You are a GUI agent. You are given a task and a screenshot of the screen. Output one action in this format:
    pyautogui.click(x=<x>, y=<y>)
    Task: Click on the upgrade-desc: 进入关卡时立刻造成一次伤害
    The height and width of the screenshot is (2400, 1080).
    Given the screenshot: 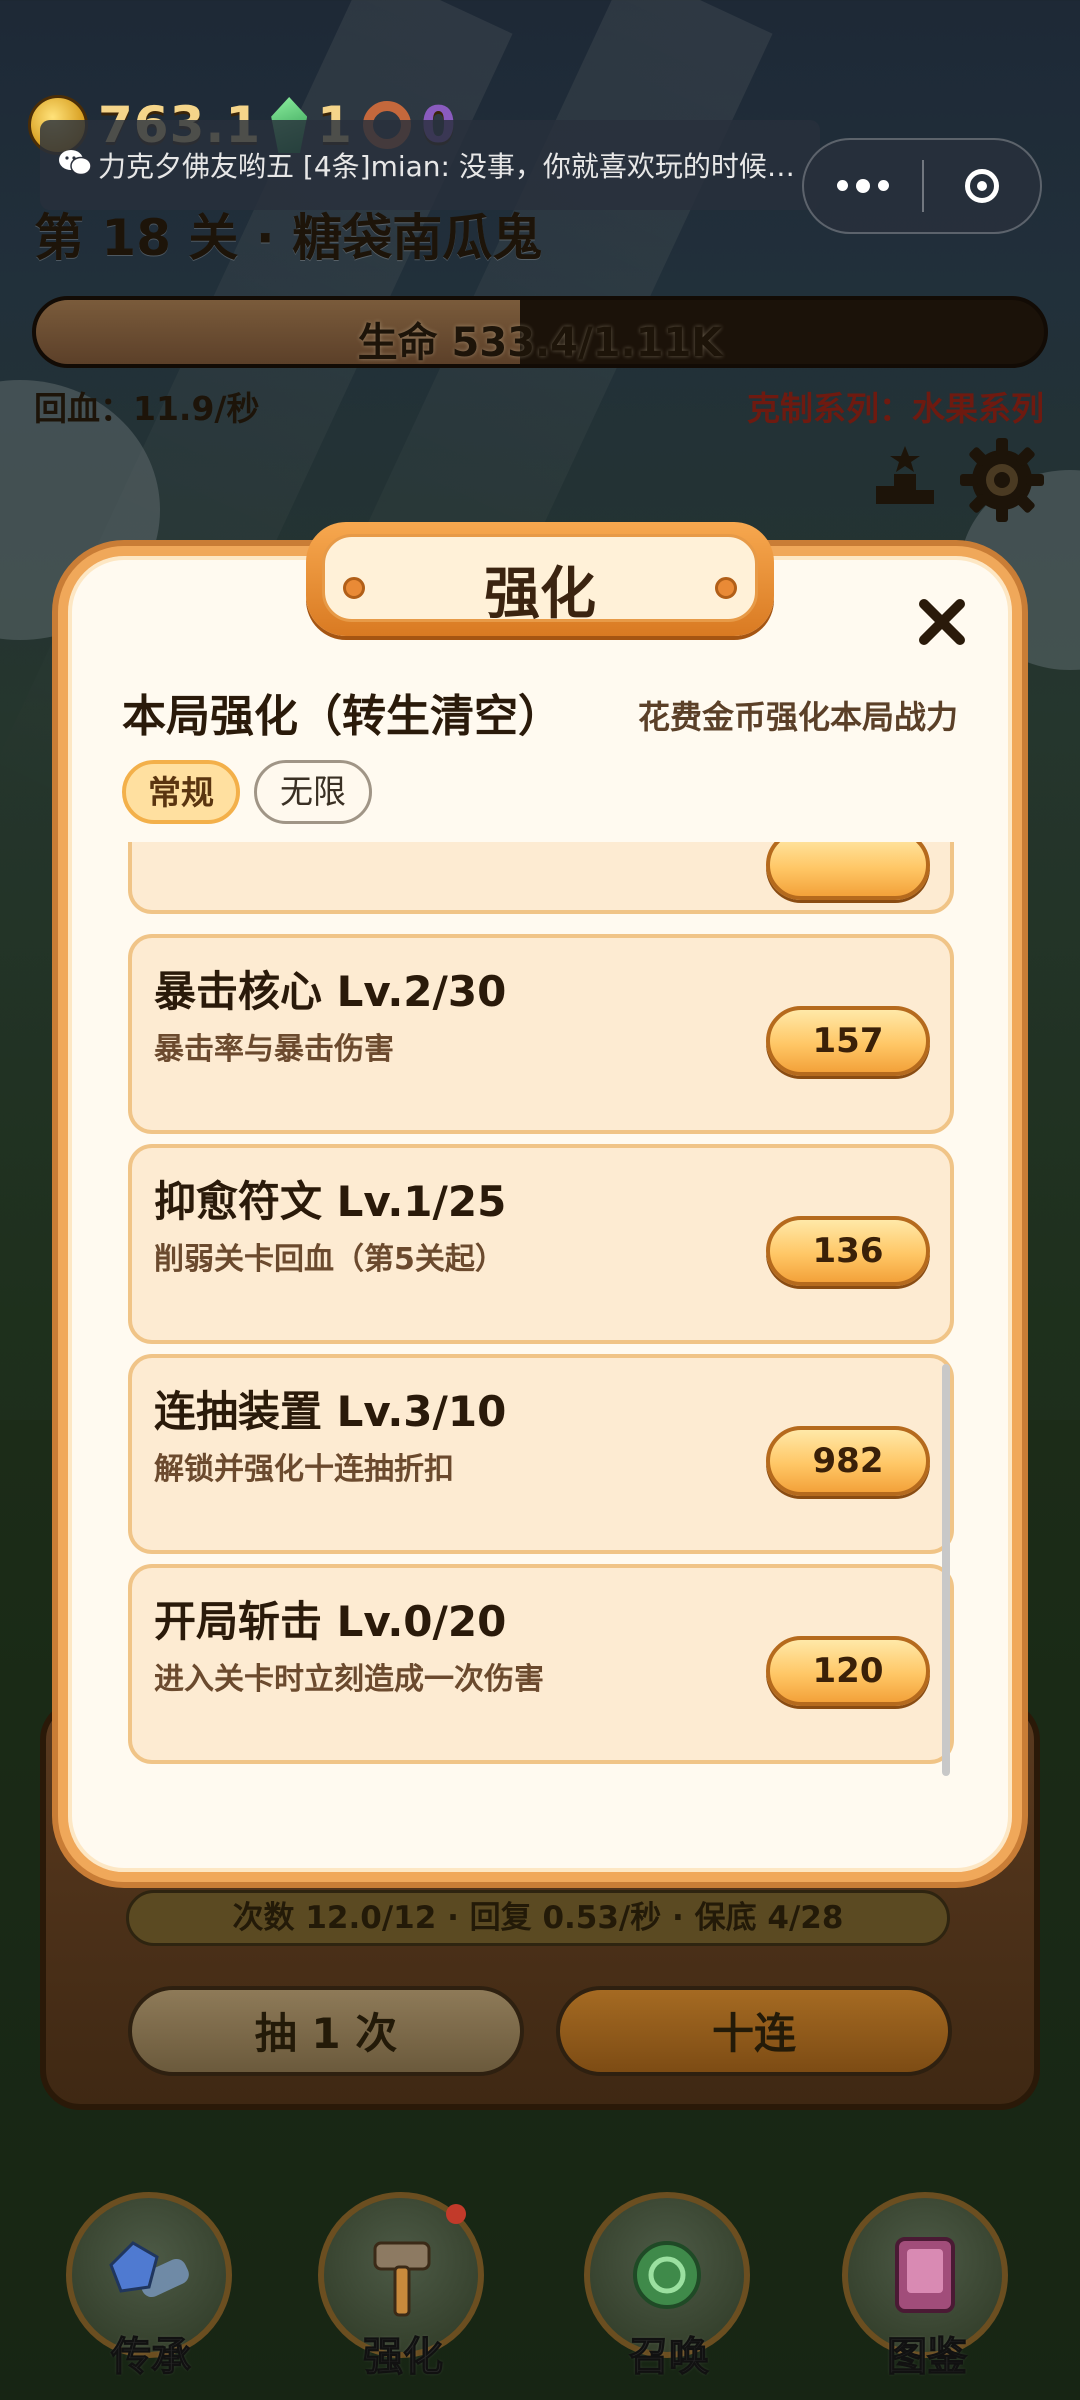 What is the action you would take?
    pyautogui.click(x=349, y=1679)
    